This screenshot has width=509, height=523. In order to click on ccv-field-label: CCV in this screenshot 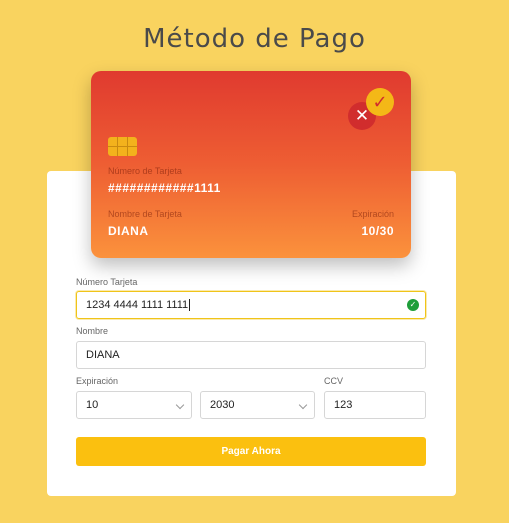, I will do `click(334, 381)`.